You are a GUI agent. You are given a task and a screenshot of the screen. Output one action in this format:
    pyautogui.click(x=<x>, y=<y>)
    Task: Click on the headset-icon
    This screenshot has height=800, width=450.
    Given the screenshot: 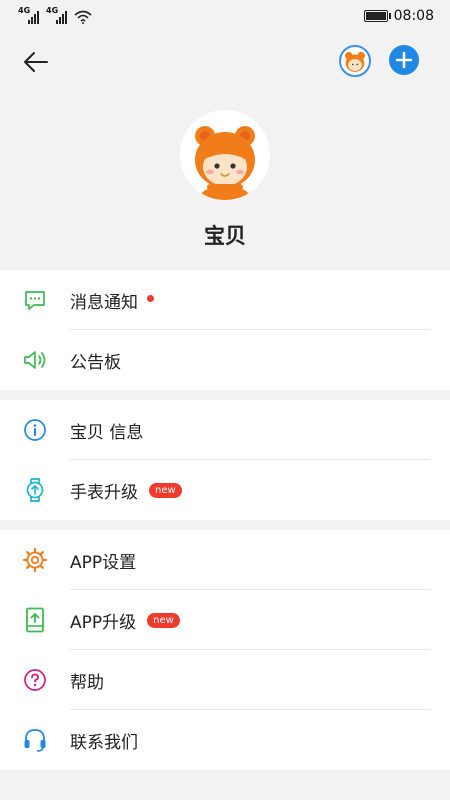 What is the action you would take?
    pyautogui.click(x=35, y=740)
    